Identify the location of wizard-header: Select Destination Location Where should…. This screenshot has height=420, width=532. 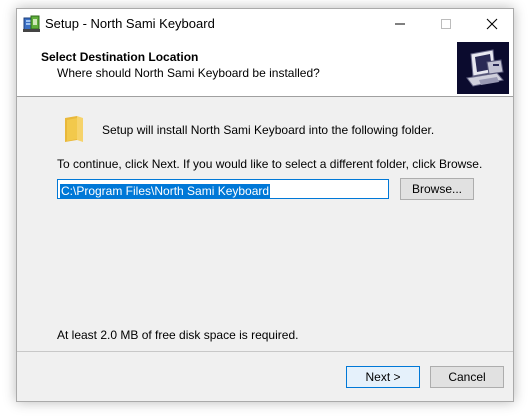
(265, 68).